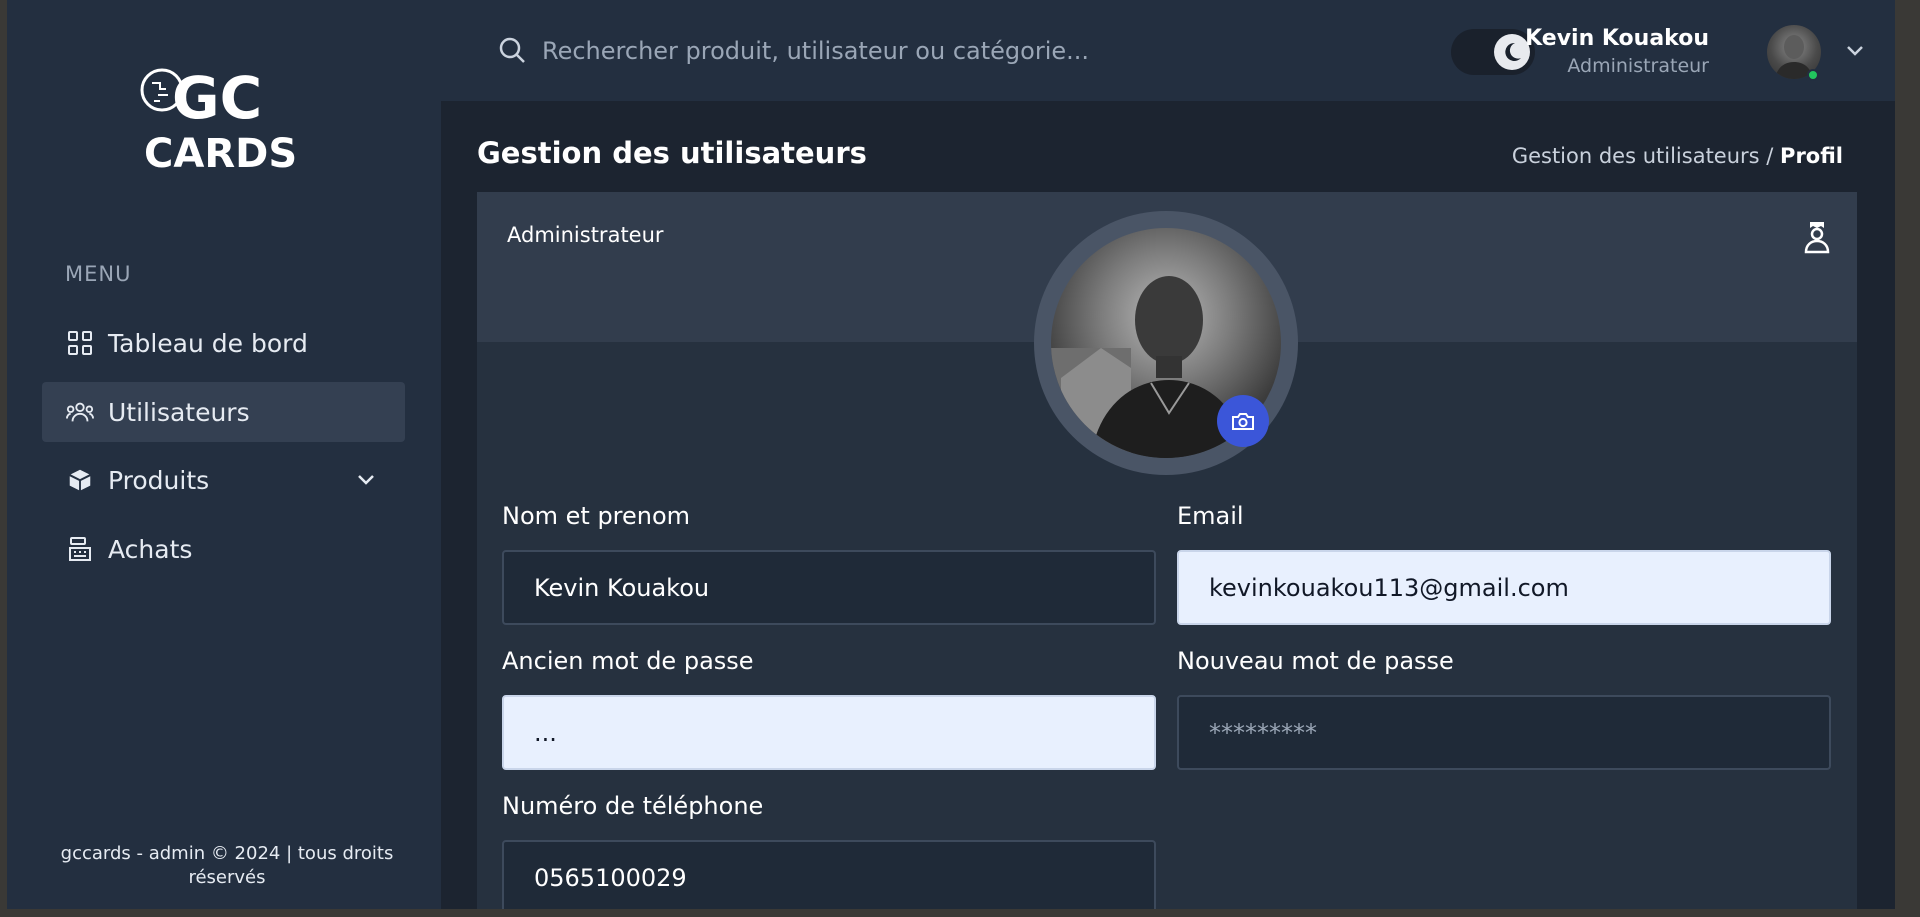 This screenshot has height=917, width=1920. I want to click on breadcrumb-current: Profil, so click(1811, 156).